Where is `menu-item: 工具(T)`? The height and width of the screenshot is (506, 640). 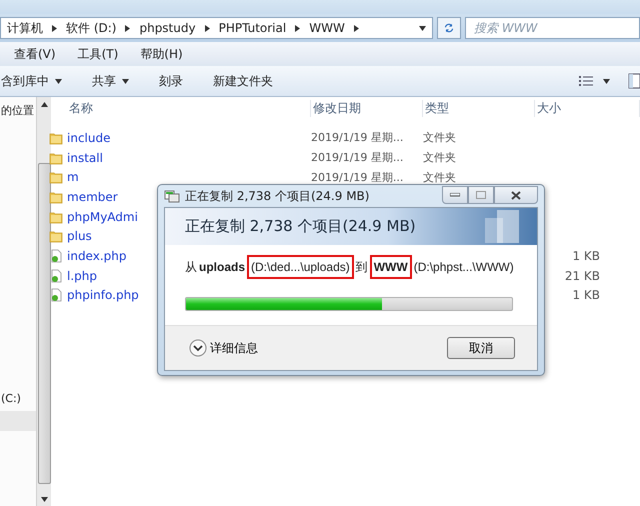 menu-item: 工具(T) is located at coordinates (98, 54).